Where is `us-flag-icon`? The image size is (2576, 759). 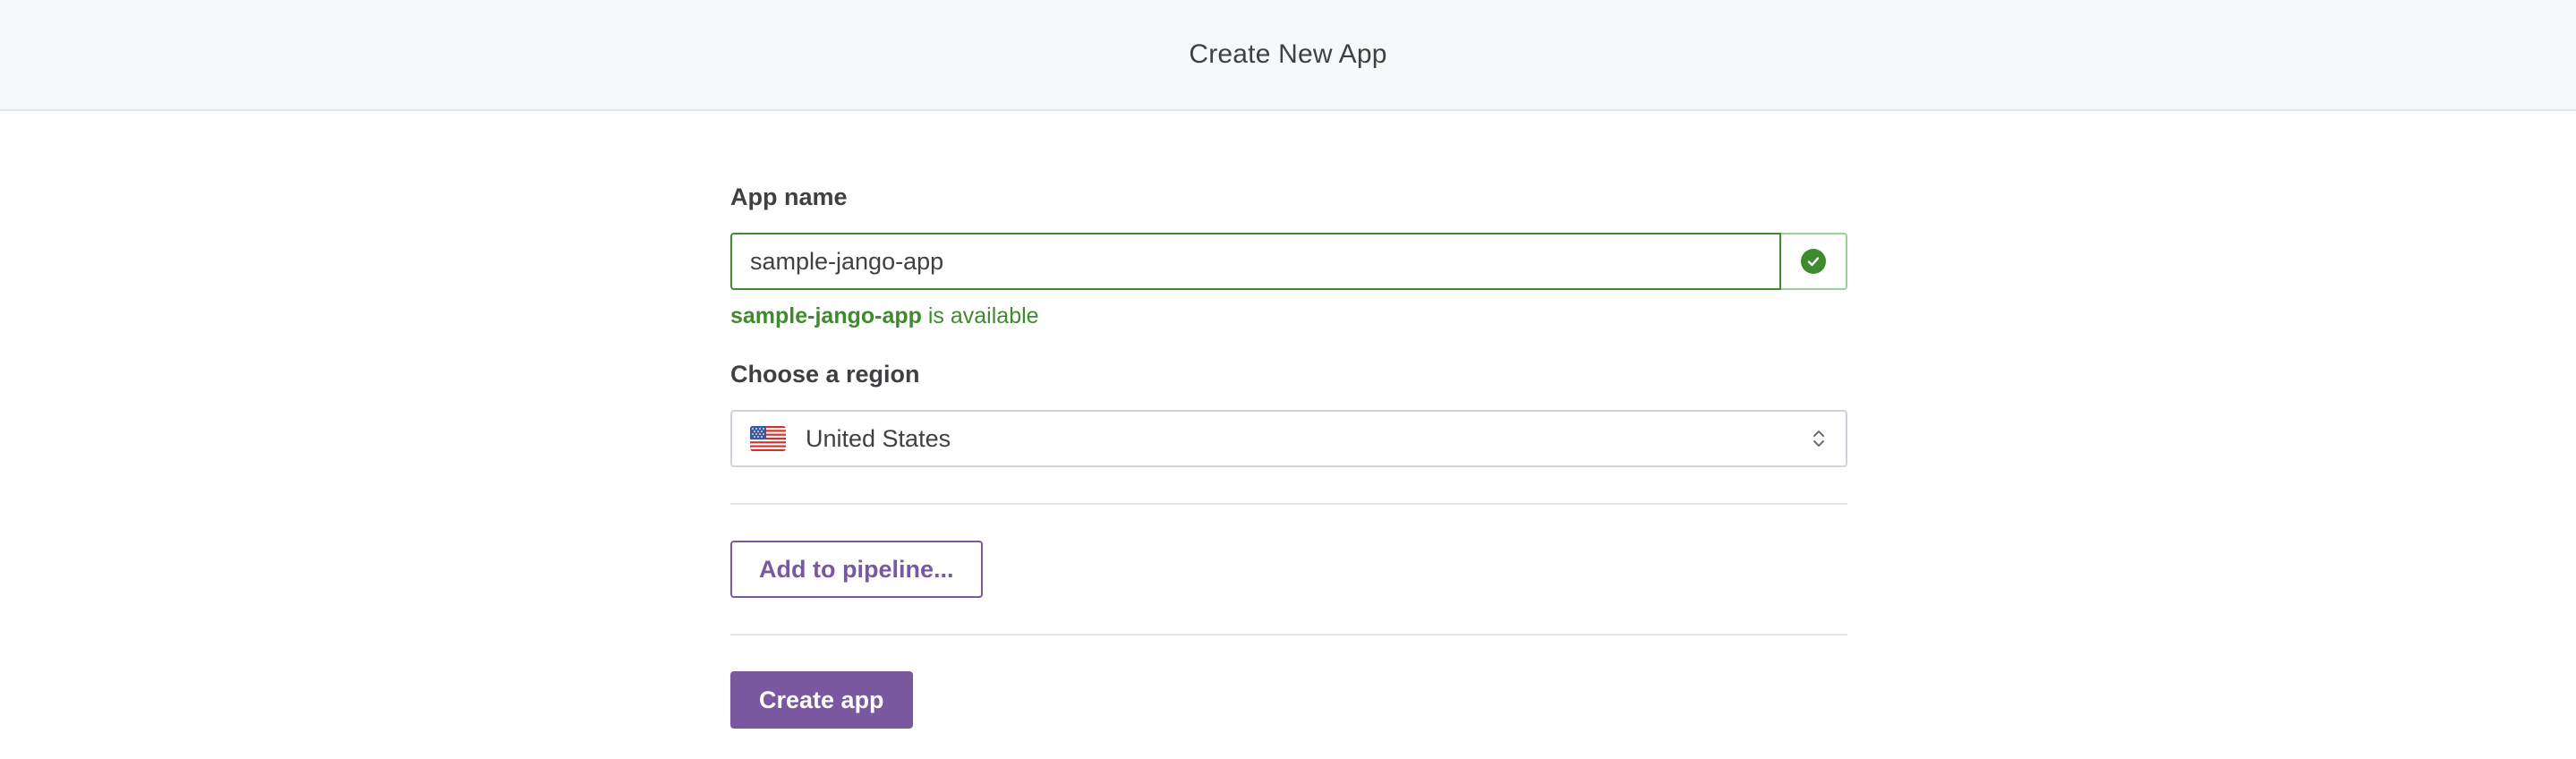
us-flag-icon is located at coordinates (768, 438).